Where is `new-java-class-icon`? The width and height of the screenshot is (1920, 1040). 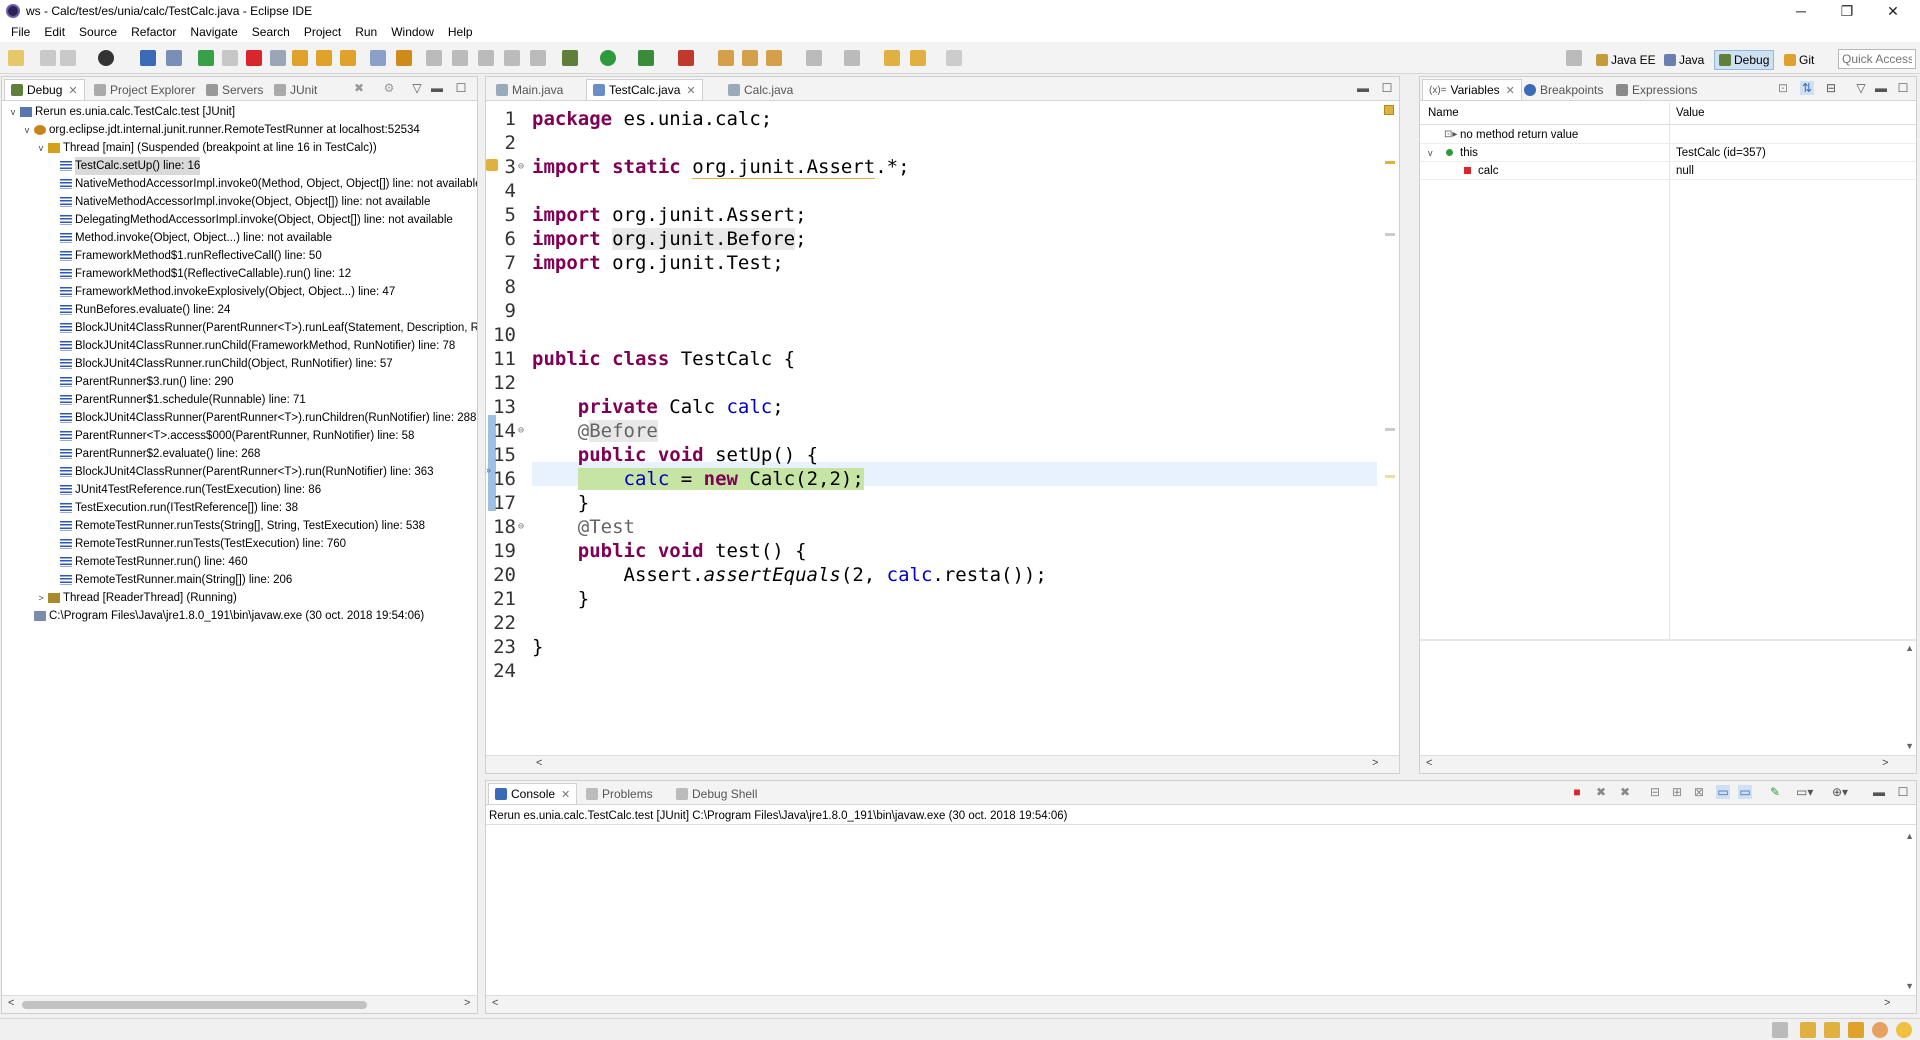
new-java-class-icon is located at coordinates (750, 58).